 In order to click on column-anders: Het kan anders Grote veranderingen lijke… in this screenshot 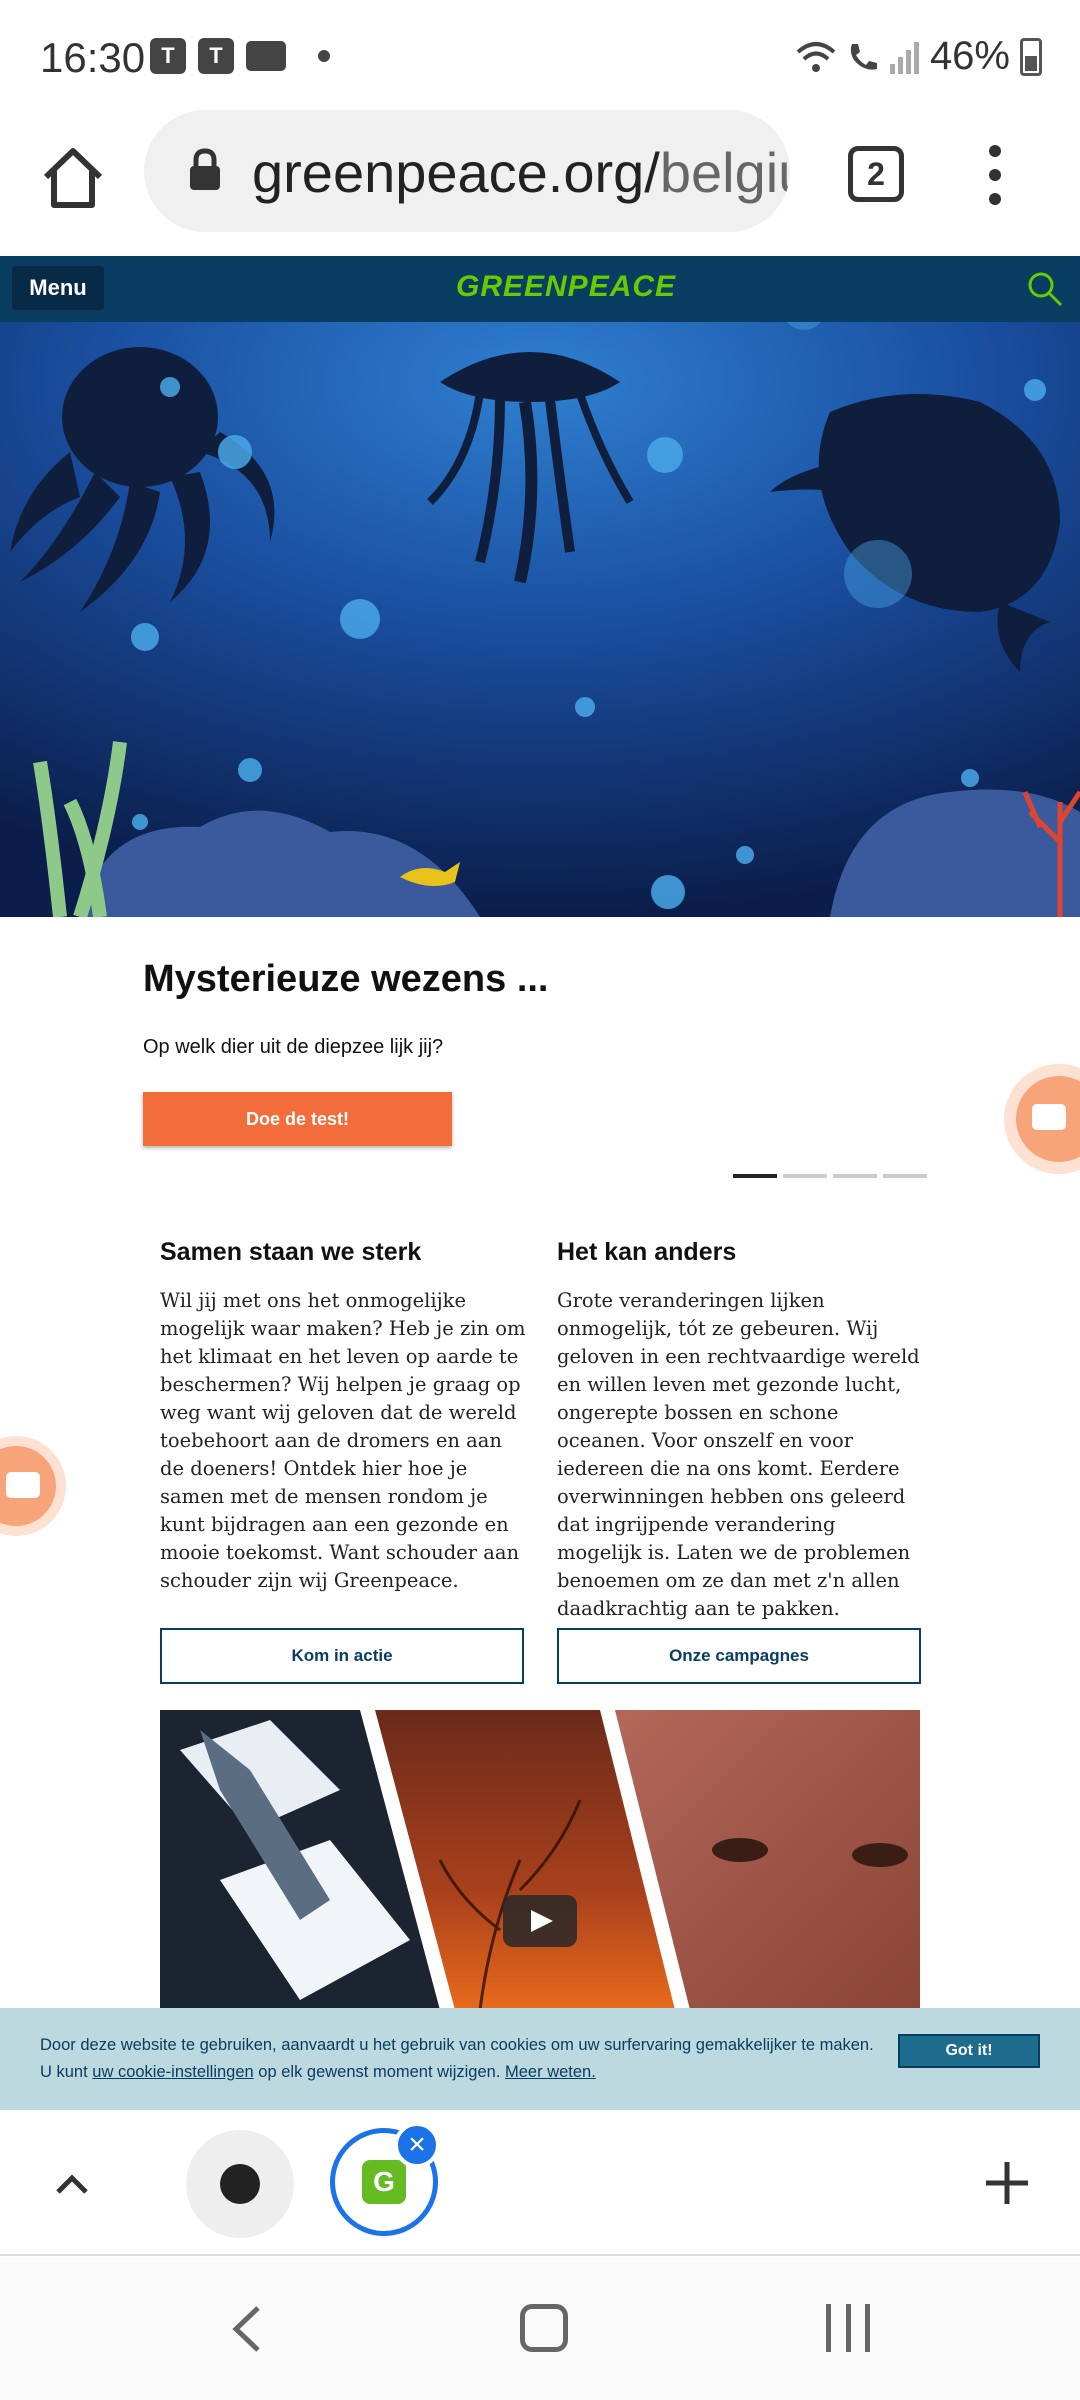, I will do `click(740, 1430)`.